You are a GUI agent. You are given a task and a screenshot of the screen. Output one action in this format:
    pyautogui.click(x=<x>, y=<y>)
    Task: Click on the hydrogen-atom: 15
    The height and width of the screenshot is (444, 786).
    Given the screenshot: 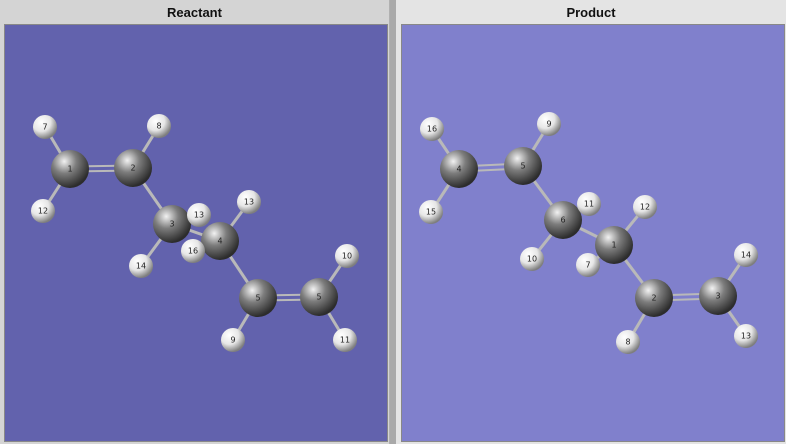 What is the action you would take?
    pyautogui.click(x=431, y=212)
    